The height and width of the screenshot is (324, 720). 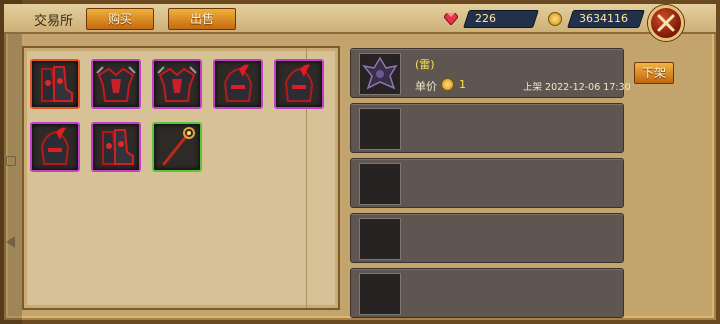 I want to click on item-element: (雷), so click(x=425, y=64).